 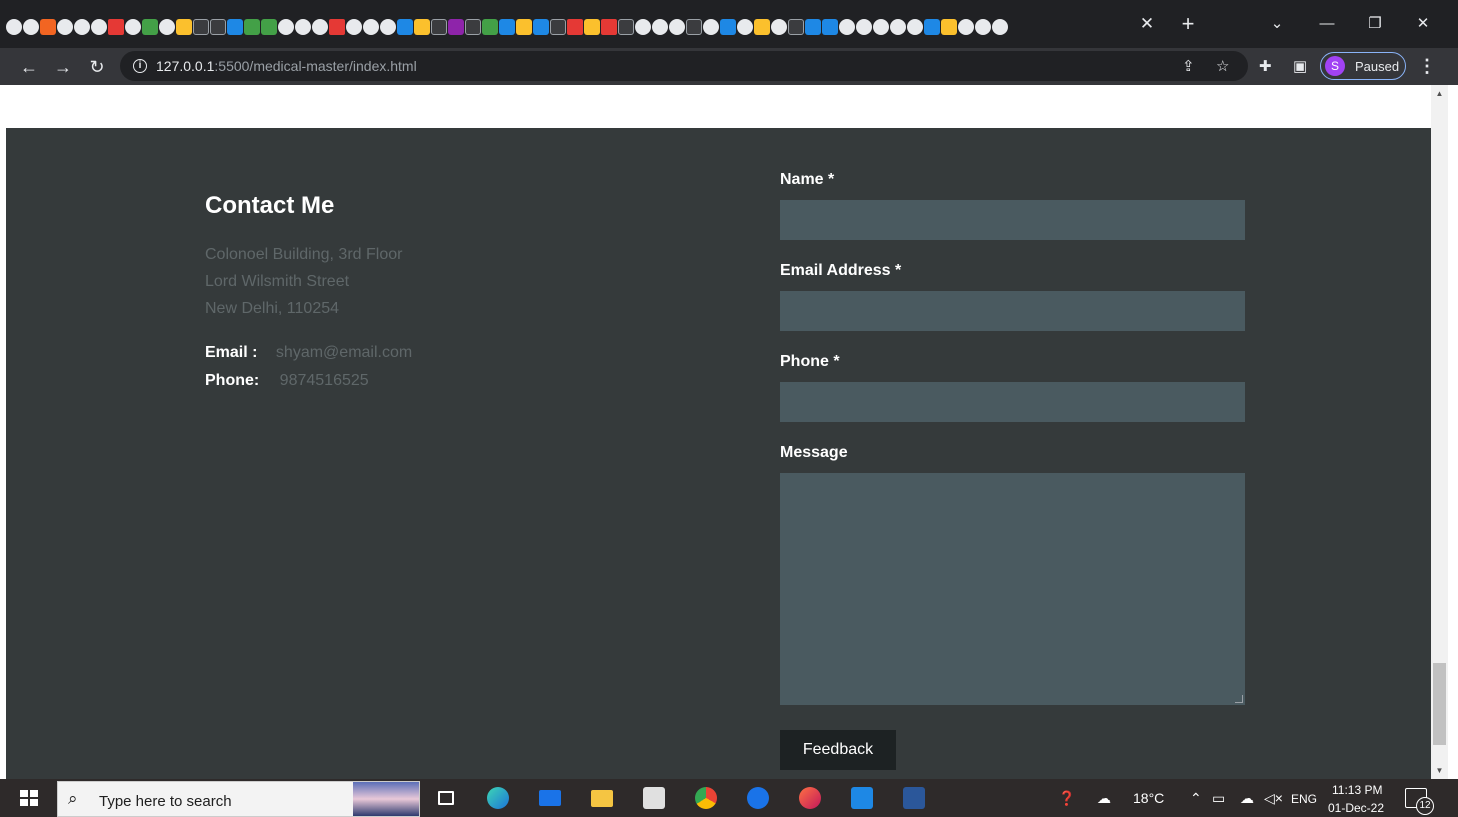 What do you see at coordinates (1439, 704) in the screenshot?
I see `scroll-thumb` at bounding box center [1439, 704].